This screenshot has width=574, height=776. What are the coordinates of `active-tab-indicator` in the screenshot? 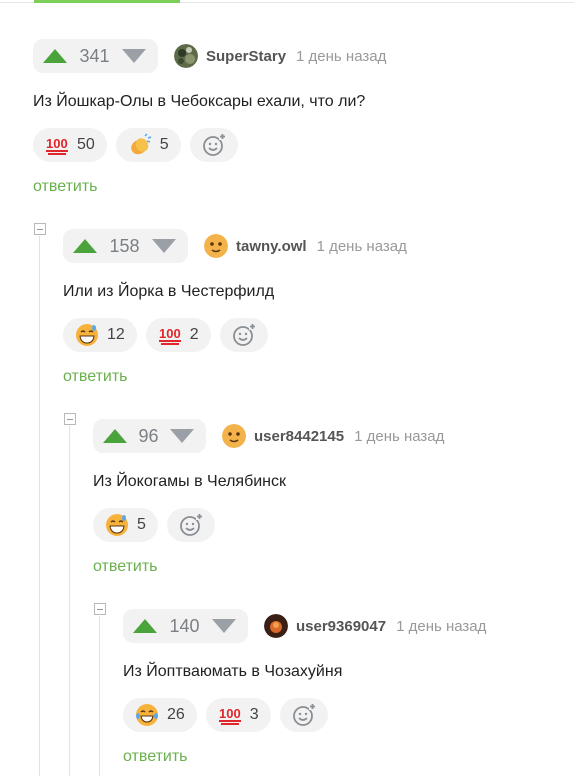 It's located at (107, 1).